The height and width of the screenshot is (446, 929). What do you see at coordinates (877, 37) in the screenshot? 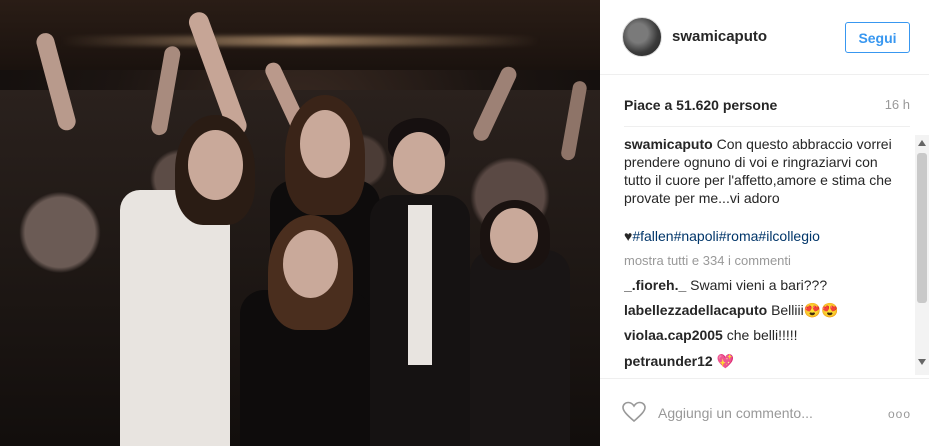
I see `follow-button: Segui` at bounding box center [877, 37].